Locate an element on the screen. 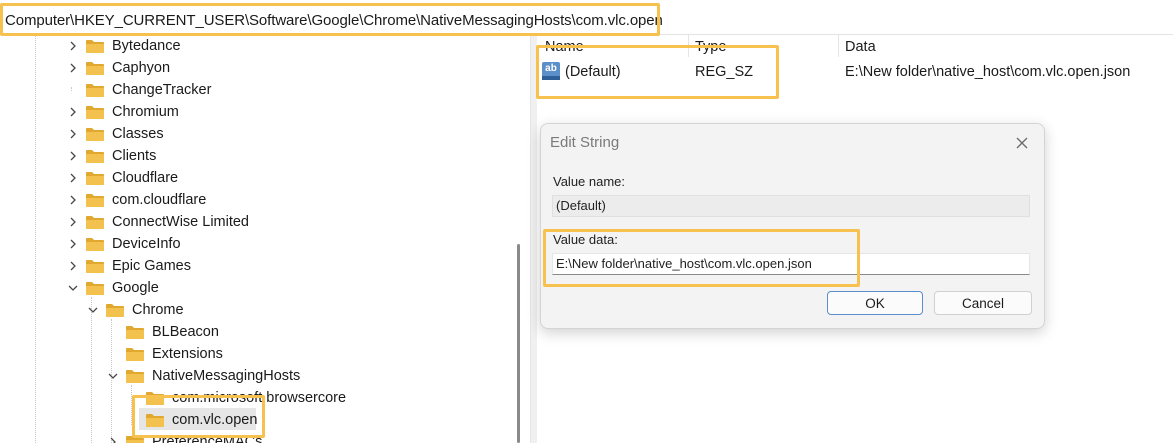 The width and height of the screenshot is (1173, 443). value-name-label: Value name: is located at coordinates (589, 181).